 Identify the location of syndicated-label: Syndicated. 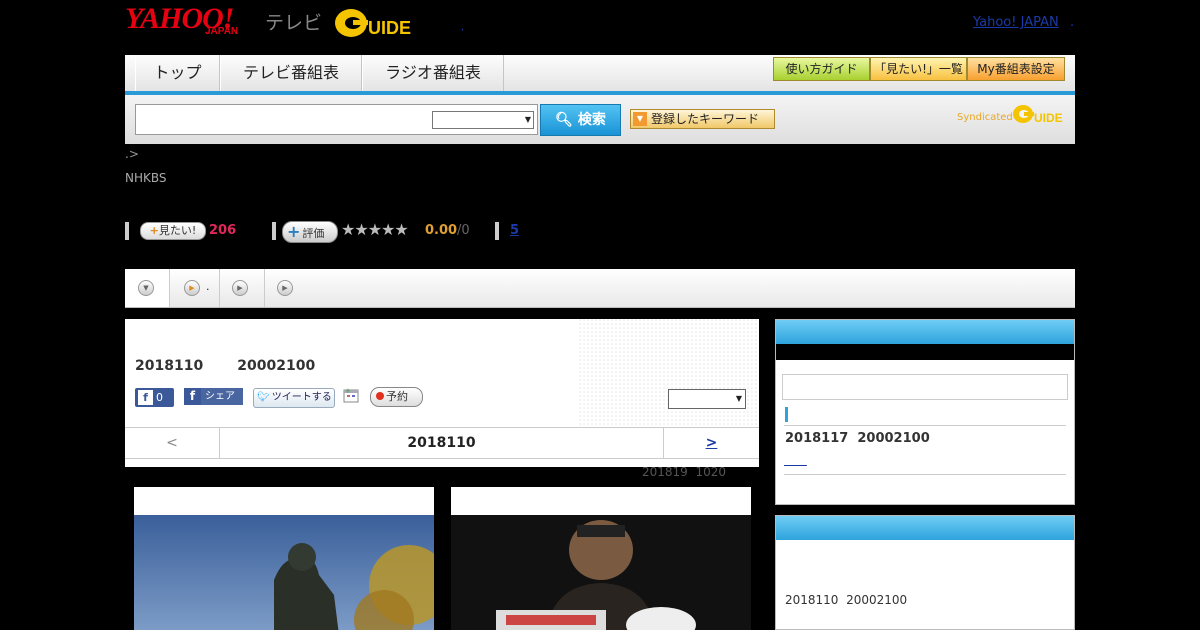
(985, 117).